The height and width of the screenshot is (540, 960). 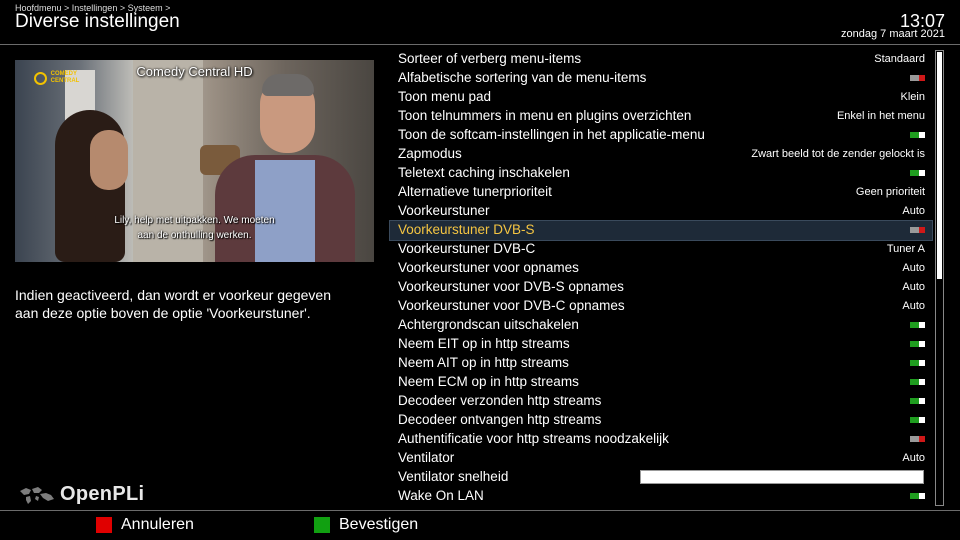 What do you see at coordinates (500, 419) in the screenshot?
I see `setting-label: Decodeer ontvangen http streams` at bounding box center [500, 419].